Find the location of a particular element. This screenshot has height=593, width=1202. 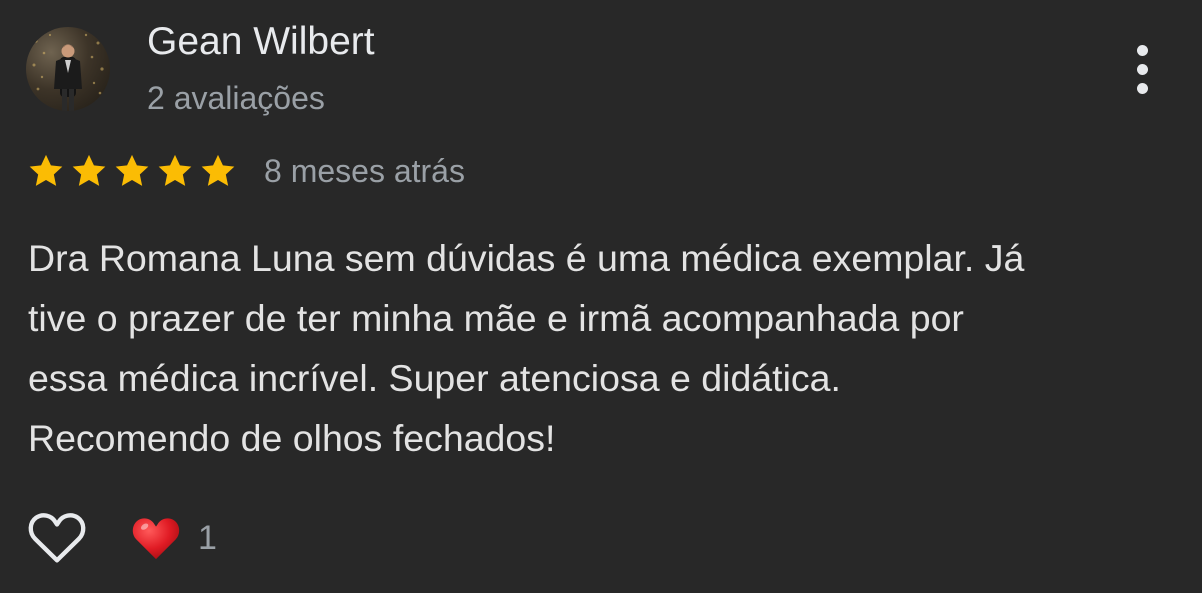

more-vert-icon is located at coordinates (1142, 50).